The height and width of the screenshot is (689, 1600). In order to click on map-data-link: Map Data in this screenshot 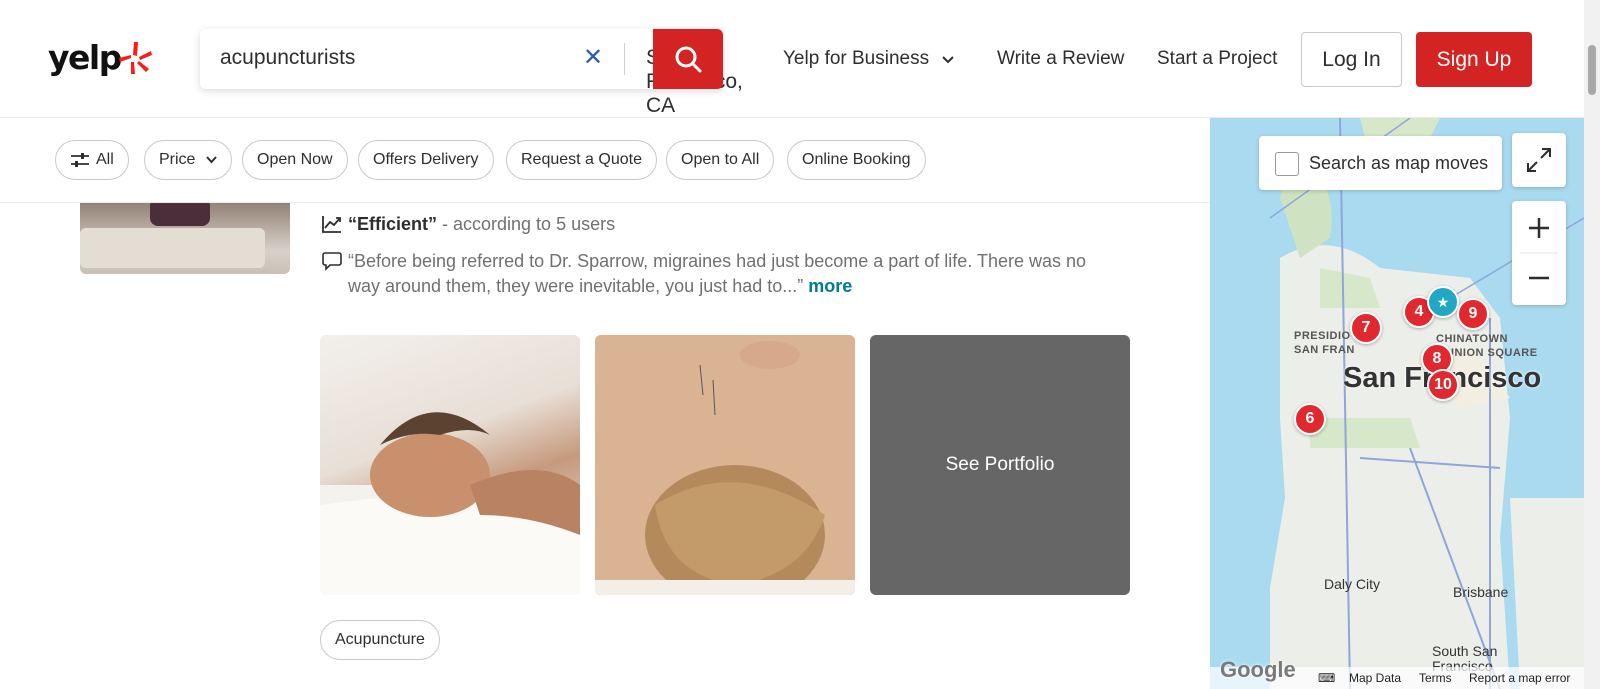, I will do `click(1375, 678)`.